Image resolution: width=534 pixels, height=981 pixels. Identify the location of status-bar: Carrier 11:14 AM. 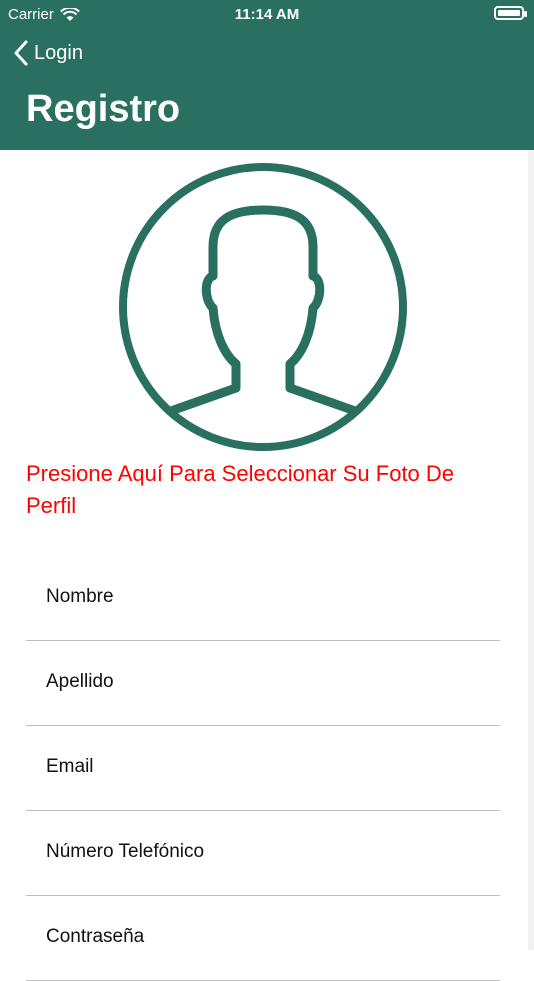
(267, 15).